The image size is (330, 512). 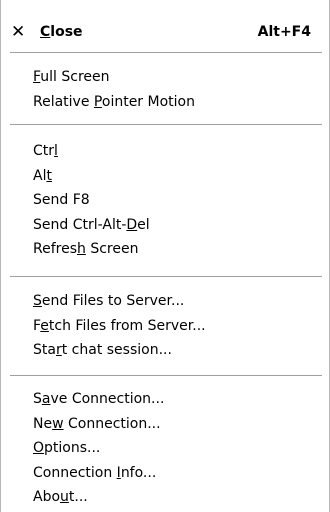 I want to click on menu-item: Full Screen, so click(x=71, y=77).